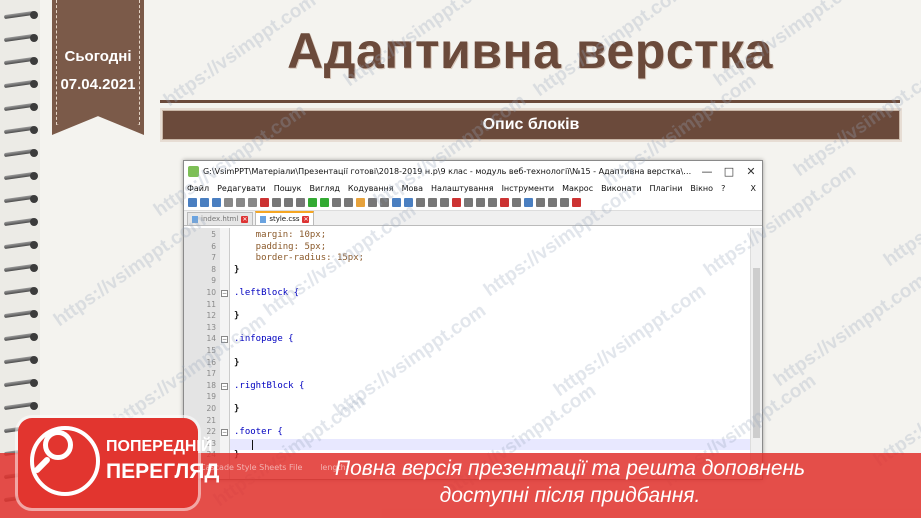  I want to click on menu-item: Мова, so click(412, 188).